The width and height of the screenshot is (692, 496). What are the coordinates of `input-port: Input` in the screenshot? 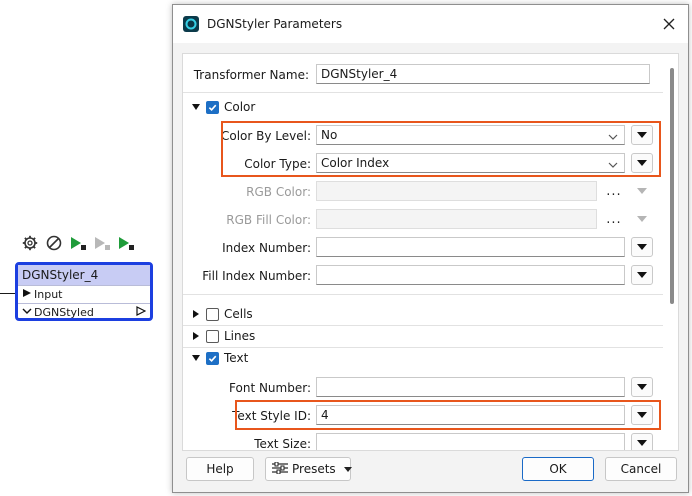 It's located at (84, 294).